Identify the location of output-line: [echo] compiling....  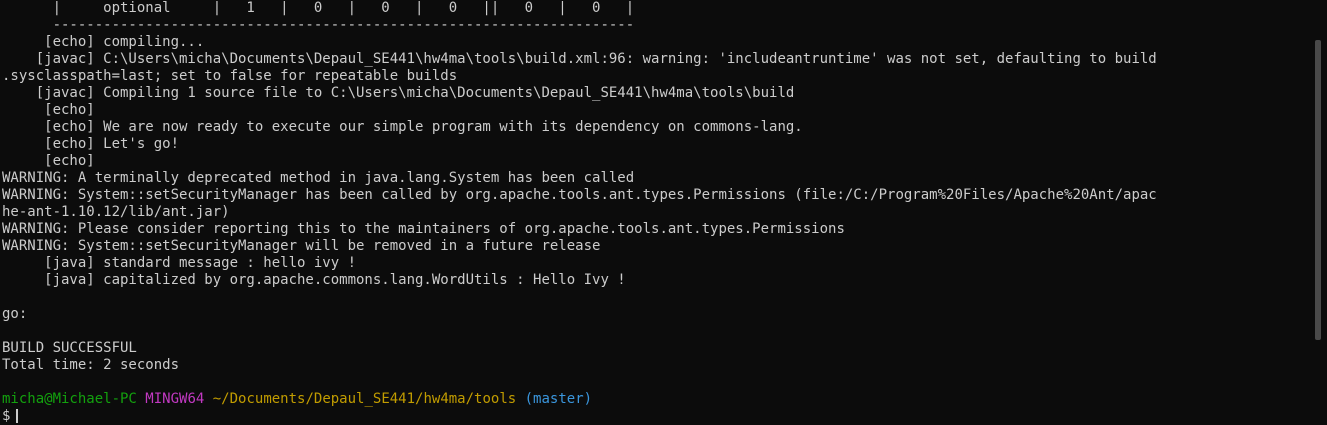
(103, 42).